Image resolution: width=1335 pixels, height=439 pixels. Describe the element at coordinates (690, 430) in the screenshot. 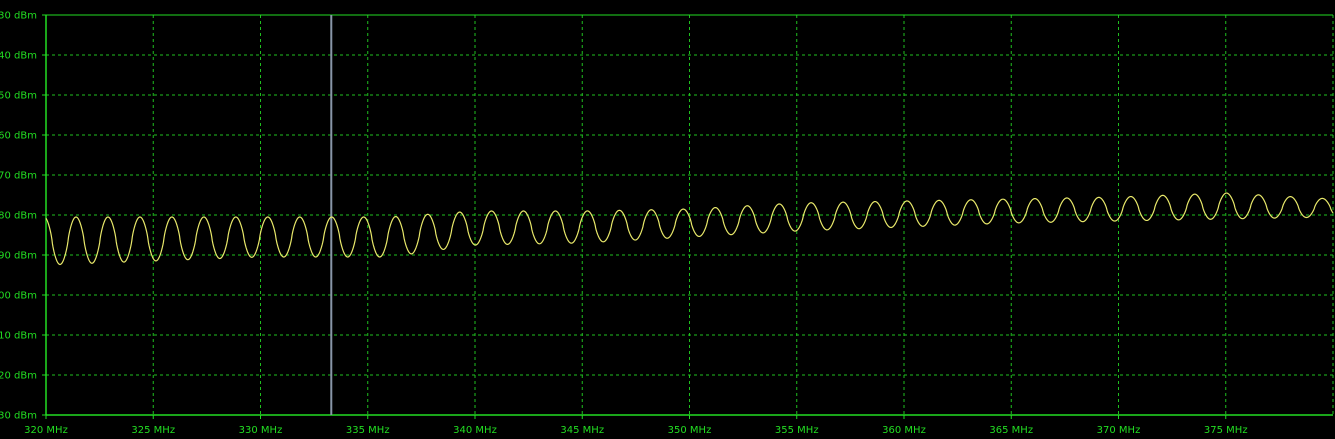

I see `x-tick-label: 350 MHz` at that location.